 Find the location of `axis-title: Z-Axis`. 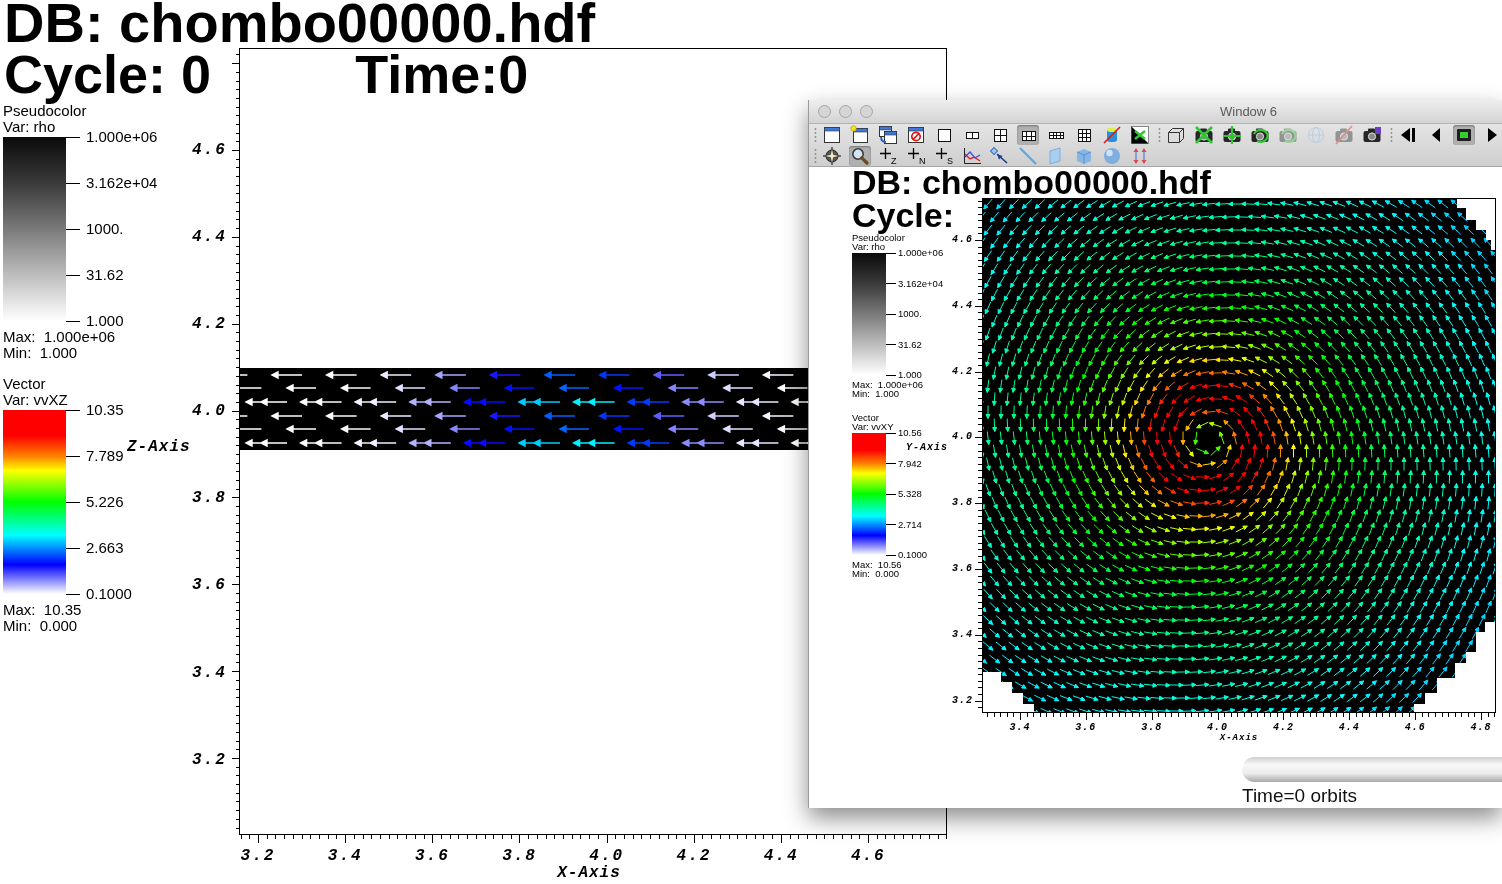

axis-title: Z-Axis is located at coordinates (159, 446).